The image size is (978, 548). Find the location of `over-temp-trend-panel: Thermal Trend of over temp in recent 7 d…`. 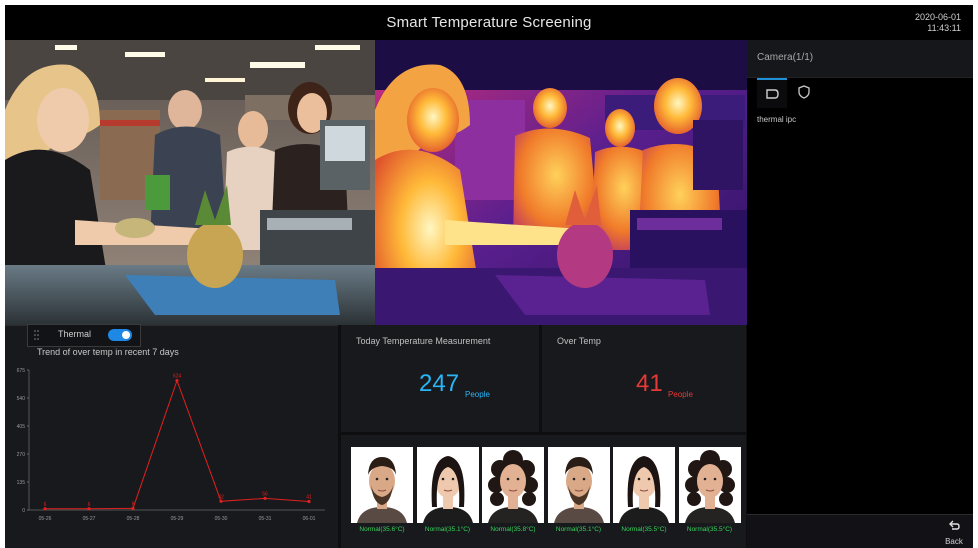

over-temp-trend-panel: Thermal Trend of over temp in recent 7 d… is located at coordinates (171, 436).